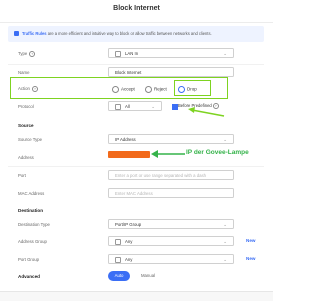  Describe the element at coordinates (250, 240) in the screenshot. I see `new-address-group-link: New` at that location.